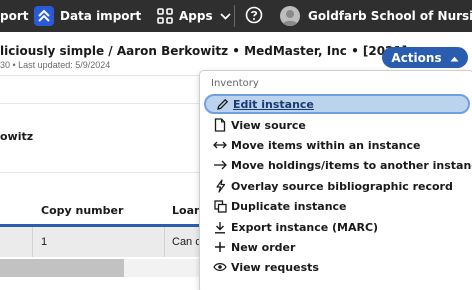 The height and width of the screenshot is (290, 472). I want to click on menu-item-move-items-within-instance: Move items within an instance, so click(337, 145).